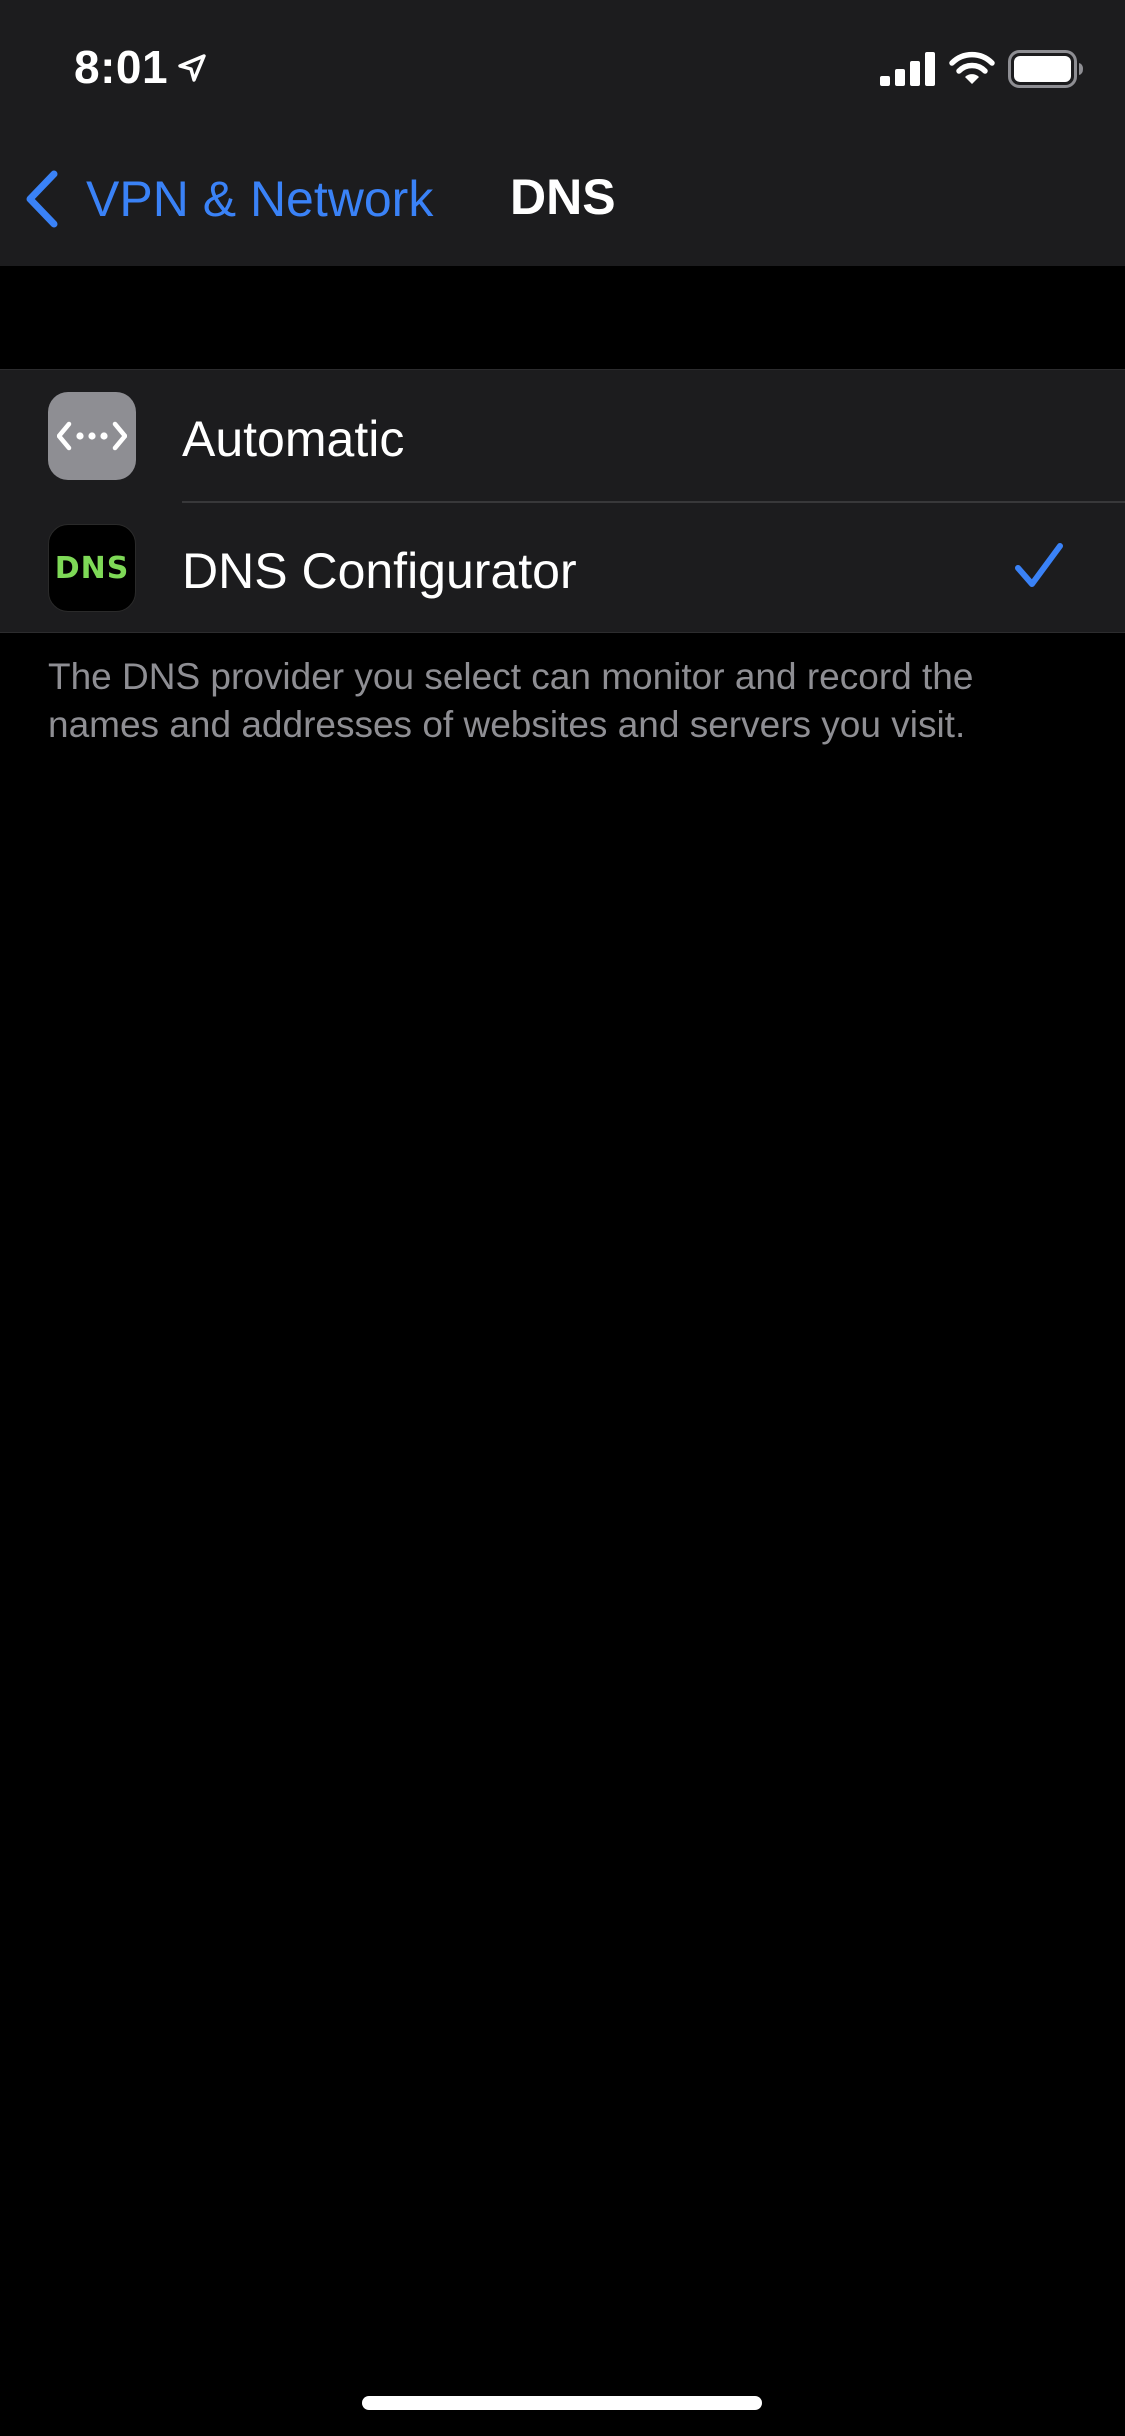  I want to click on status-time: 8:01, so click(121, 67).